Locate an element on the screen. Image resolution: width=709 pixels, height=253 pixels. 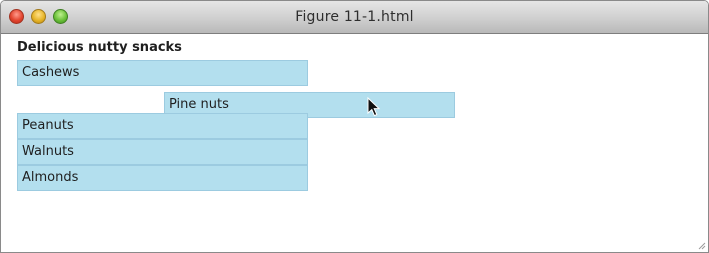
list-item-cashews: Cashews is located at coordinates (162, 73).